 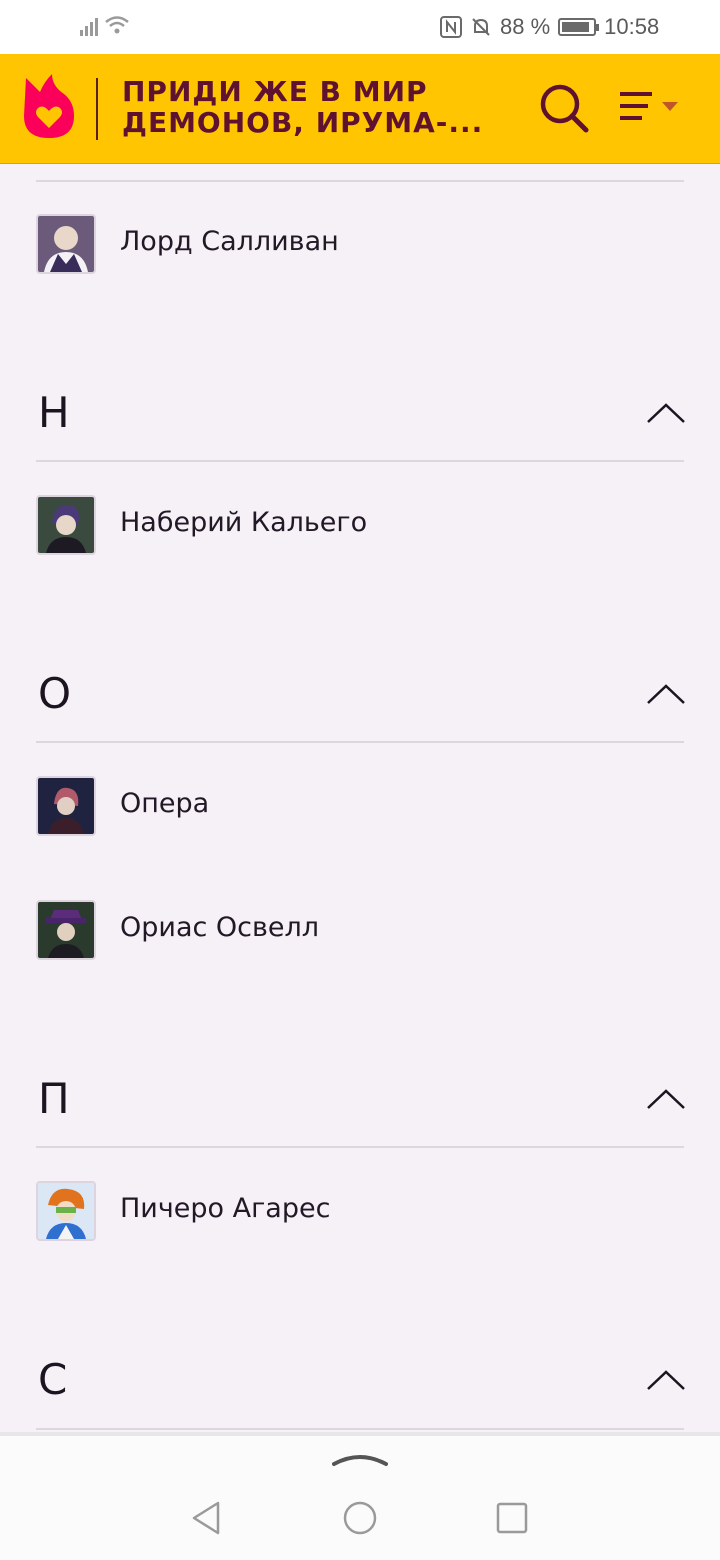 I want to click on status-left, so click(x=105, y=25).